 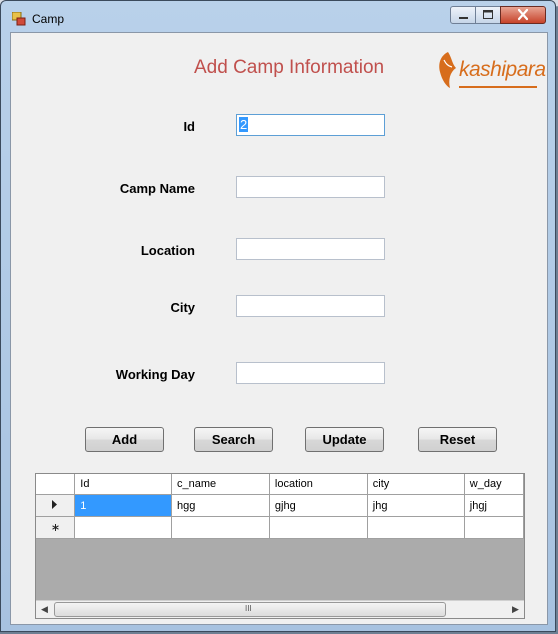 I want to click on column-header-location: location, so click(x=318, y=484).